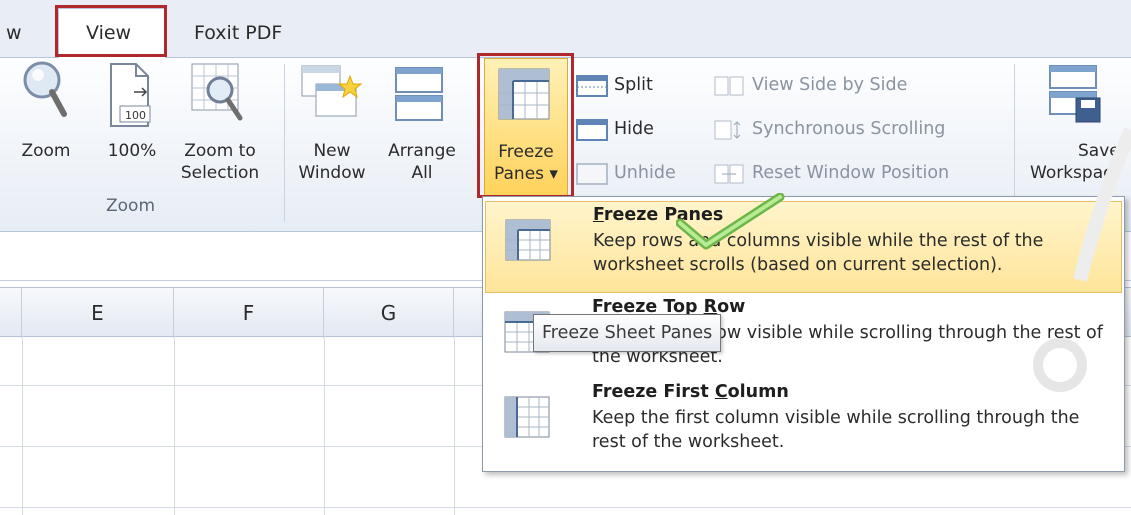 Image resolution: width=1131 pixels, height=515 pixels. Describe the element at coordinates (729, 174) in the screenshot. I see `reset-position-icon` at that location.